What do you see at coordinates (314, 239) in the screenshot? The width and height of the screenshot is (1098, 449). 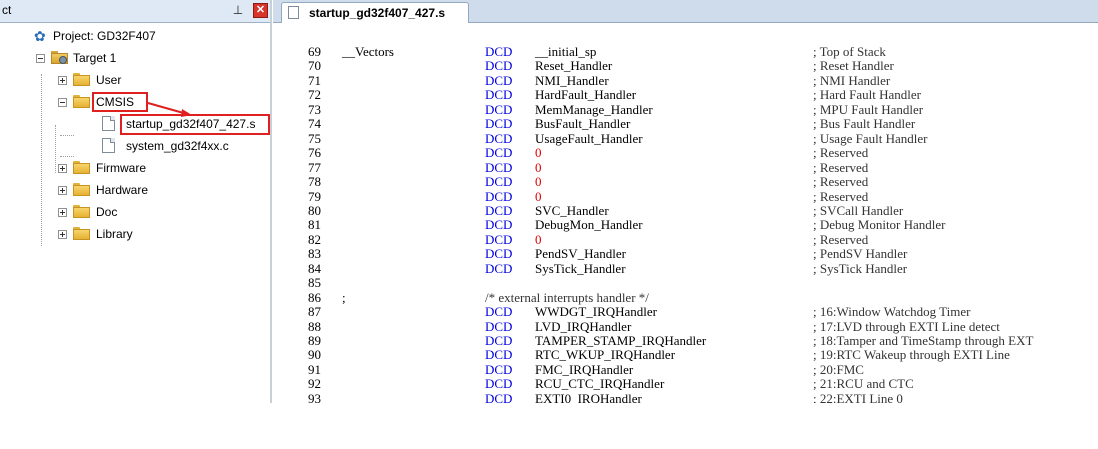 I see `line-number: 82` at bounding box center [314, 239].